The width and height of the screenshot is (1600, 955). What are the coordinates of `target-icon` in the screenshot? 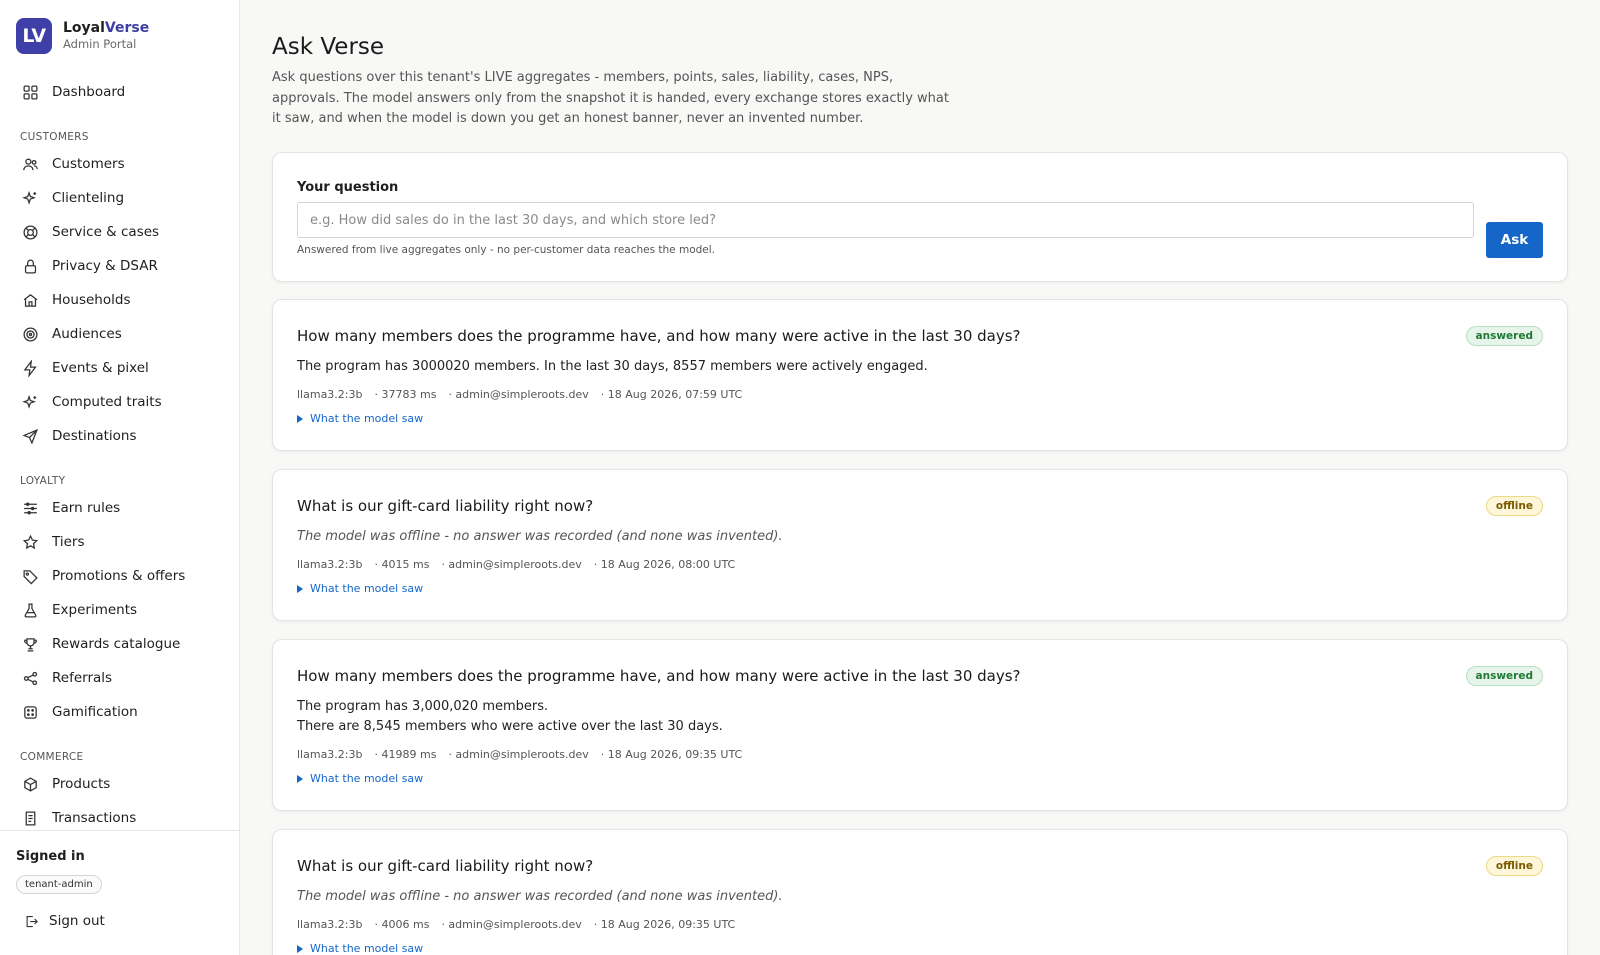 It's located at (30, 334).